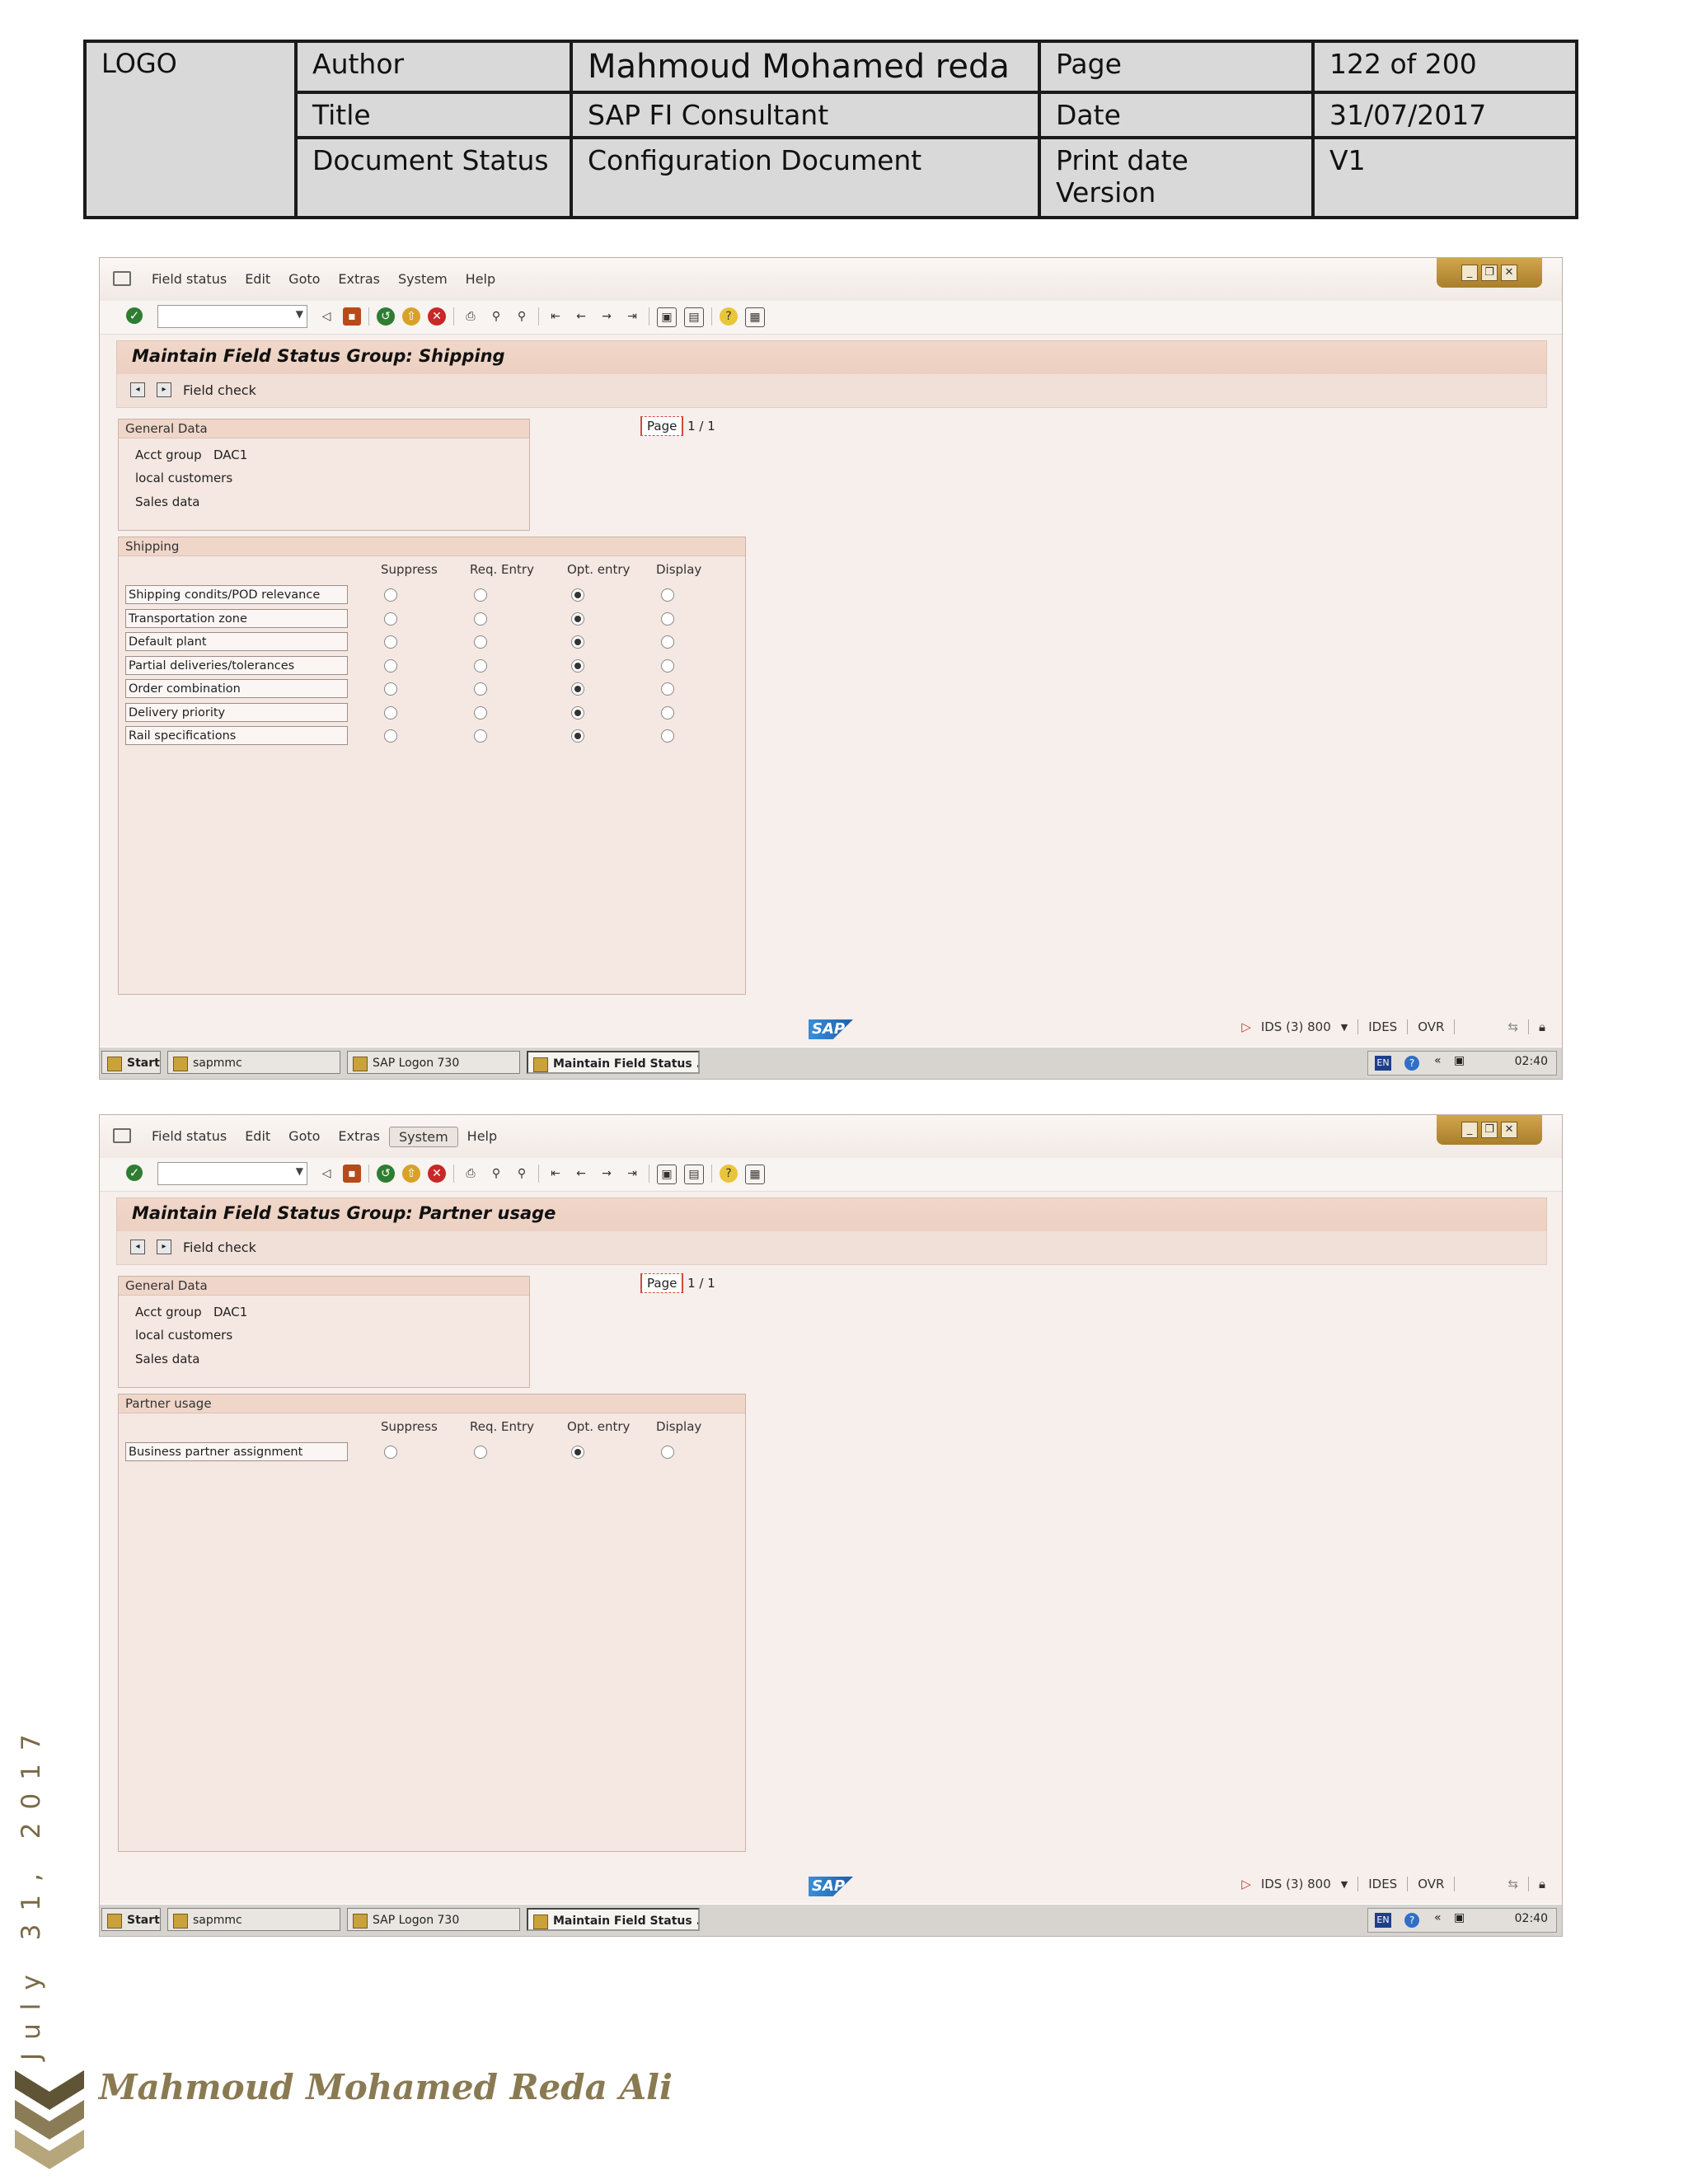 Image resolution: width=1688 pixels, height=2184 pixels. What do you see at coordinates (1489, 1130) in the screenshot?
I see `restore-icon: ❐` at bounding box center [1489, 1130].